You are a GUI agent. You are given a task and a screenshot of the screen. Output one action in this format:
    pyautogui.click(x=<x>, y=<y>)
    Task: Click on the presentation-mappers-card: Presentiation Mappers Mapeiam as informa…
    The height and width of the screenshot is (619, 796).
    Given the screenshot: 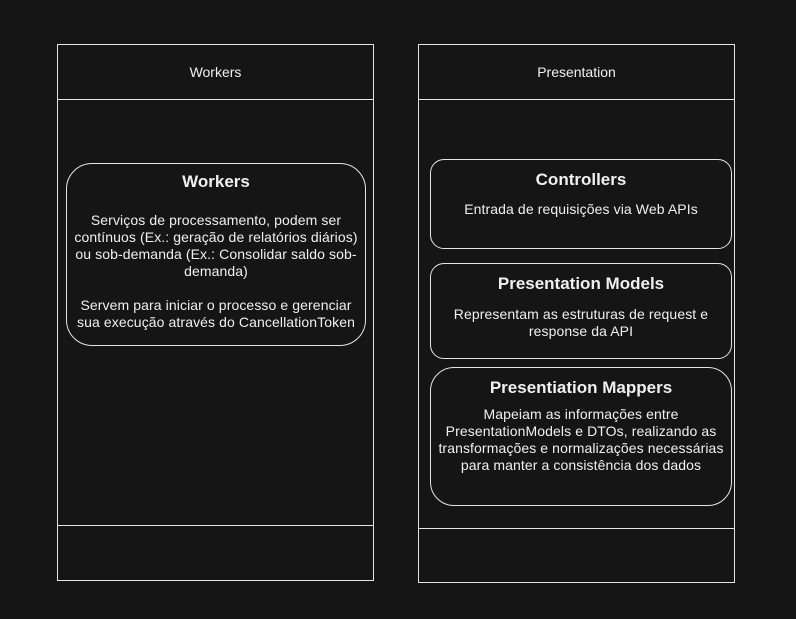 What is the action you would take?
    pyautogui.click(x=581, y=436)
    